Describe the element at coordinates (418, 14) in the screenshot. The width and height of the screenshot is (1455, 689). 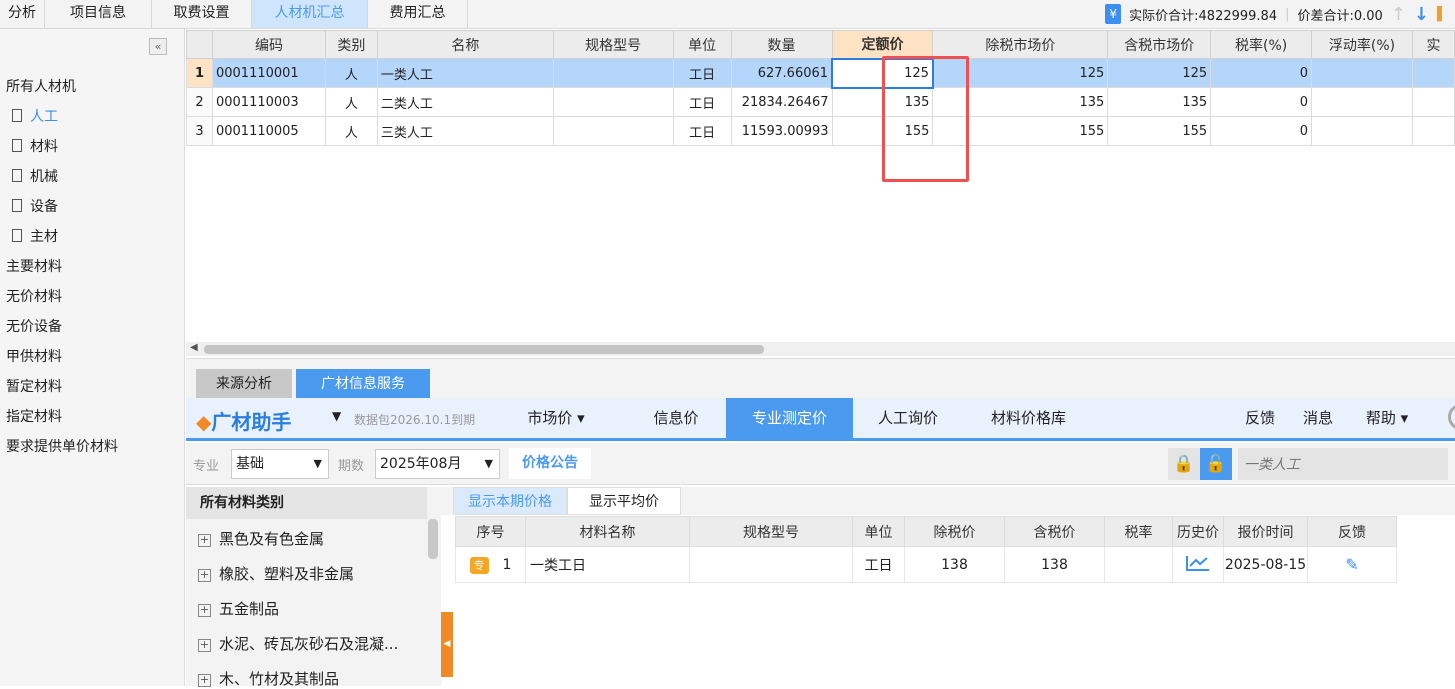
I see `tab-cost-summary: 费用汇总` at that location.